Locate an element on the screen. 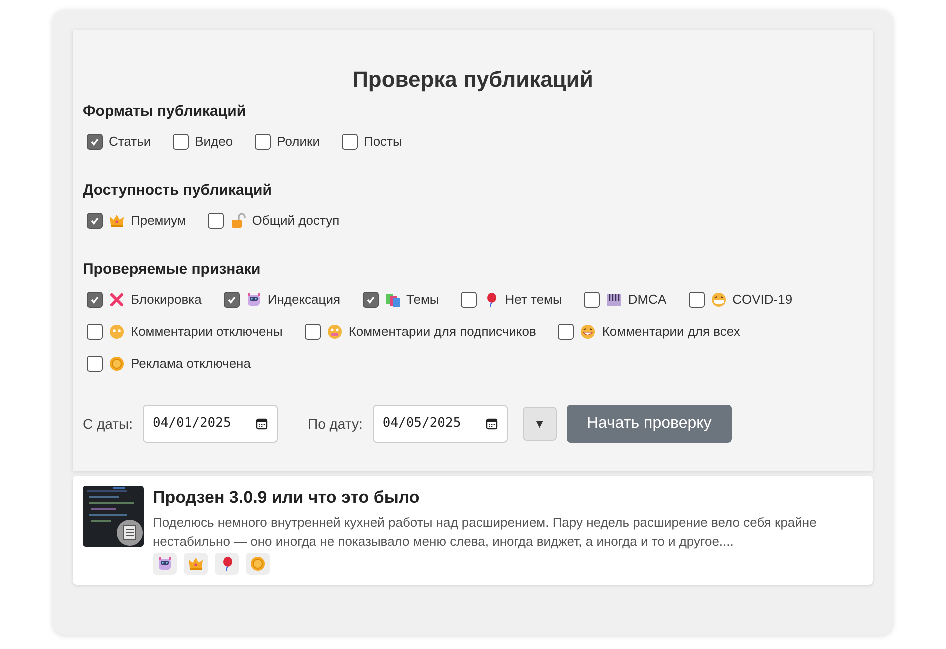 The width and height of the screenshot is (946, 649). books-icon is located at coordinates (392, 300).